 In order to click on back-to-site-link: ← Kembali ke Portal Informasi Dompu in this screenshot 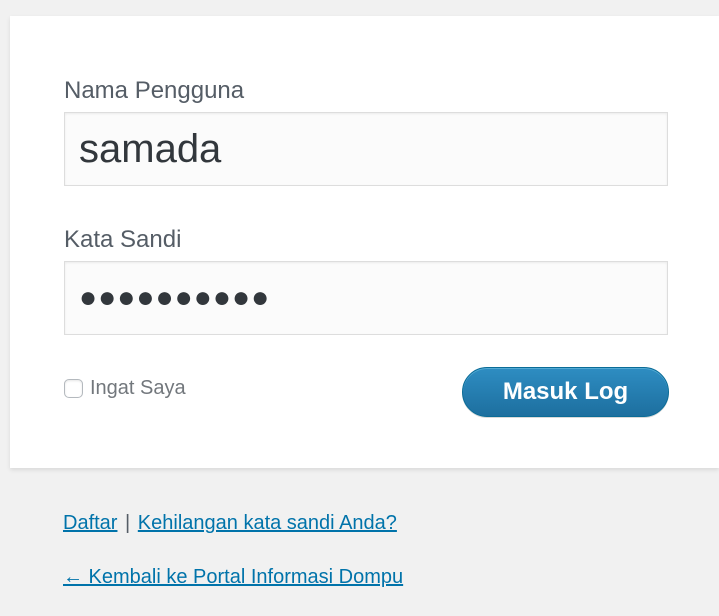, I will do `click(233, 577)`.